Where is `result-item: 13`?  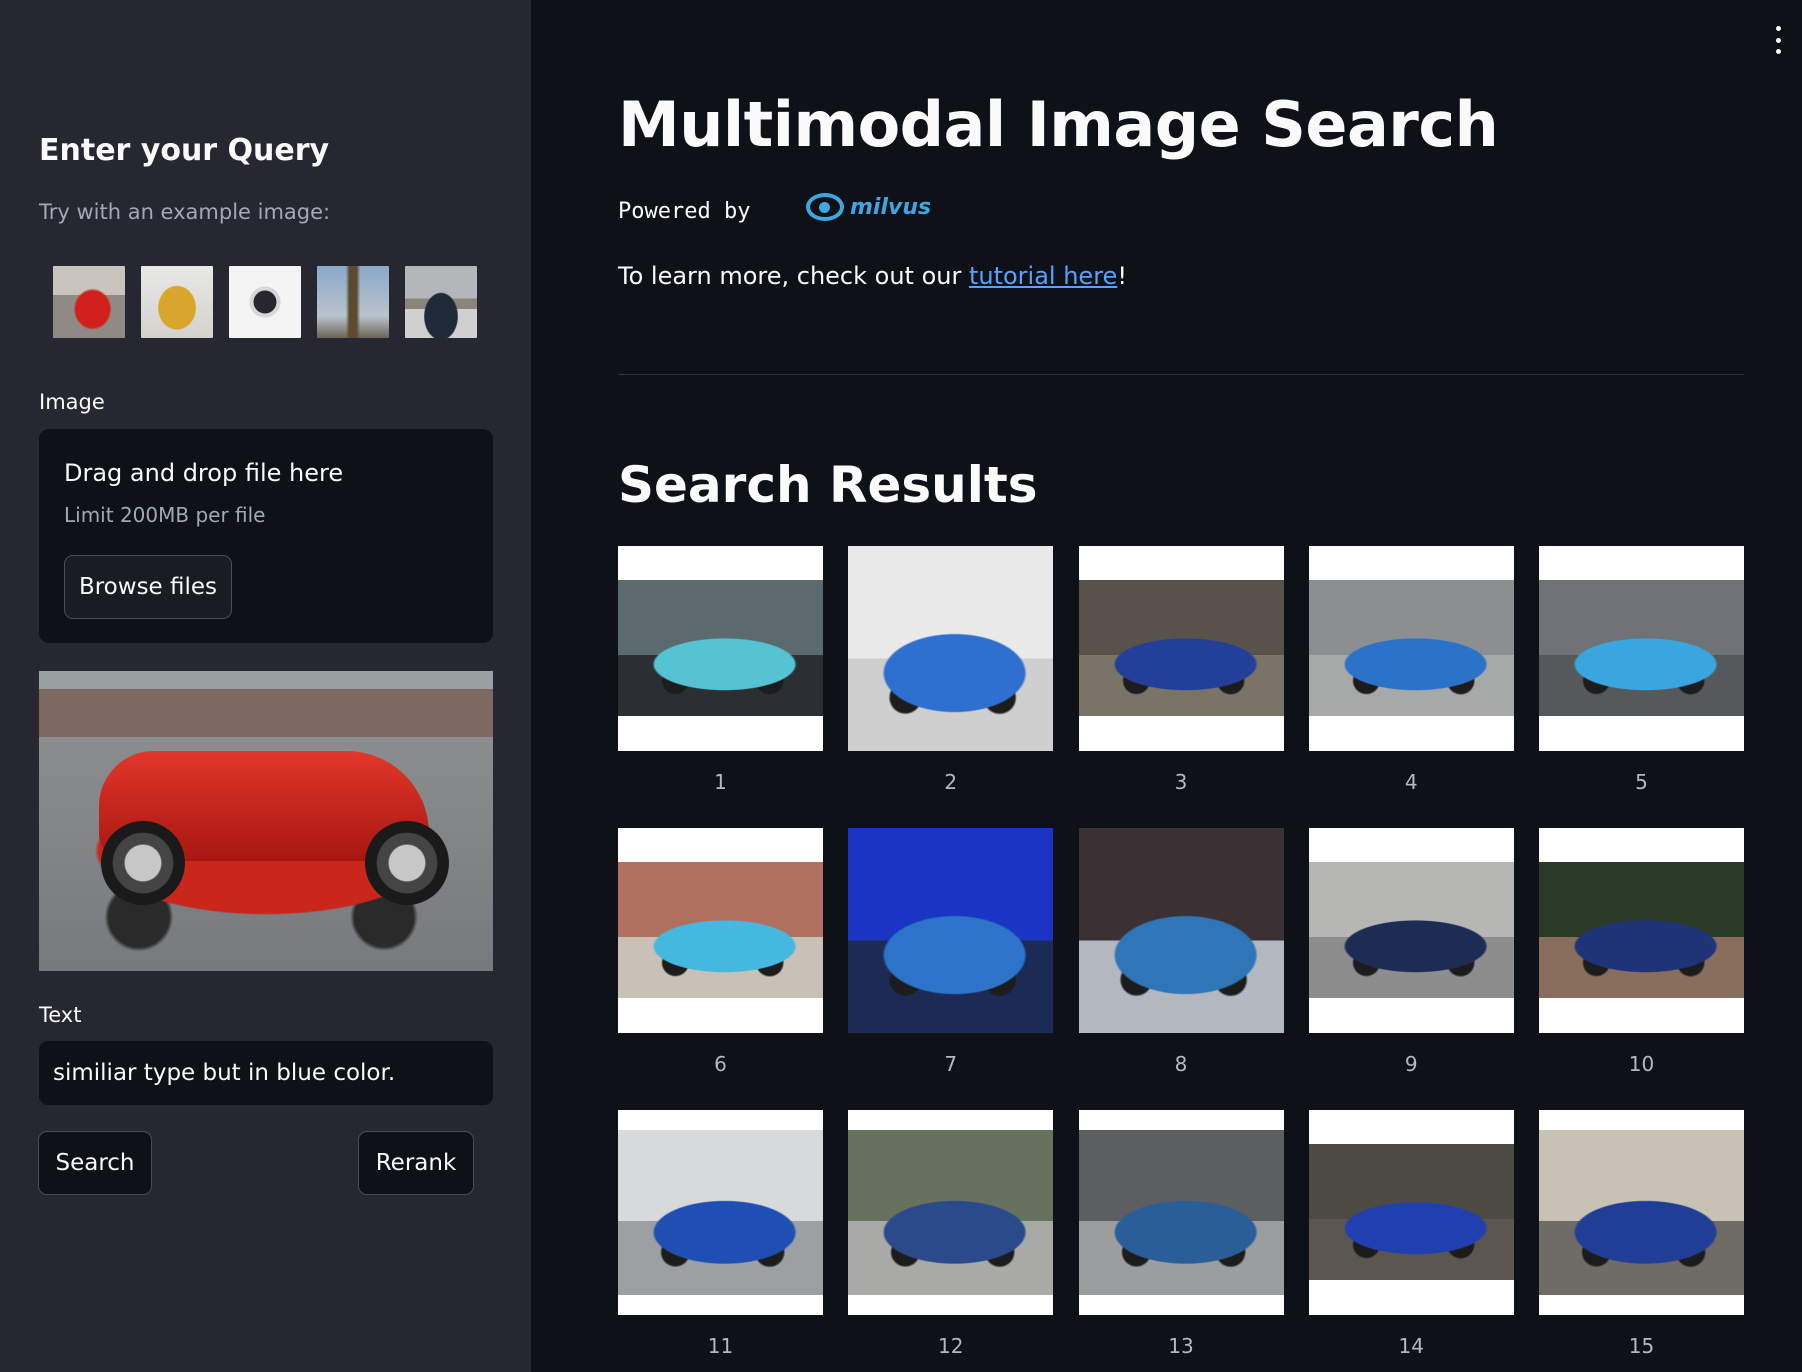
result-item: 13 is located at coordinates (1181, 1241).